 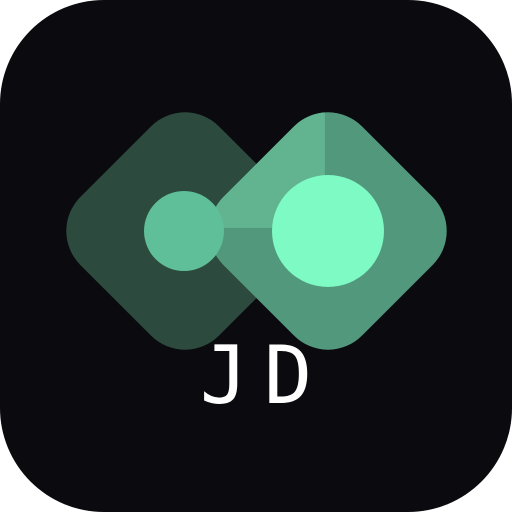 What do you see at coordinates (328, 231) in the screenshot?
I see `large-dot-shape` at bounding box center [328, 231].